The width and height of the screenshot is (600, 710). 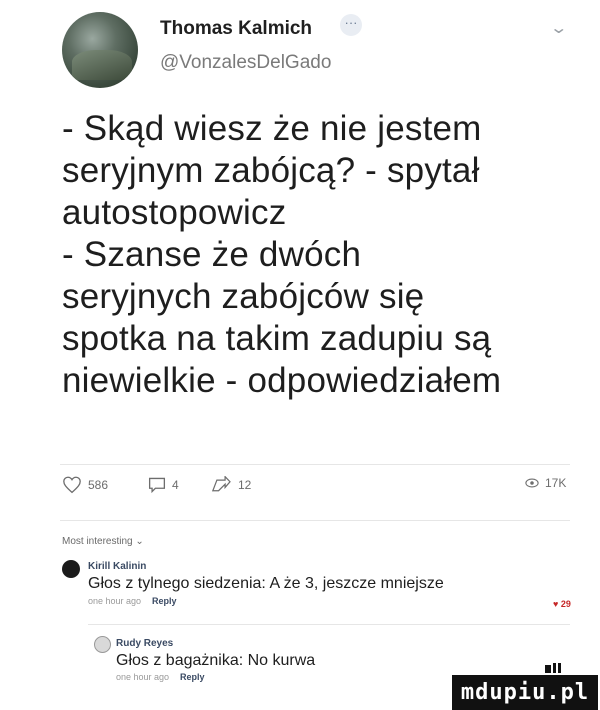 What do you see at coordinates (532, 483) in the screenshot?
I see `eye-icon` at bounding box center [532, 483].